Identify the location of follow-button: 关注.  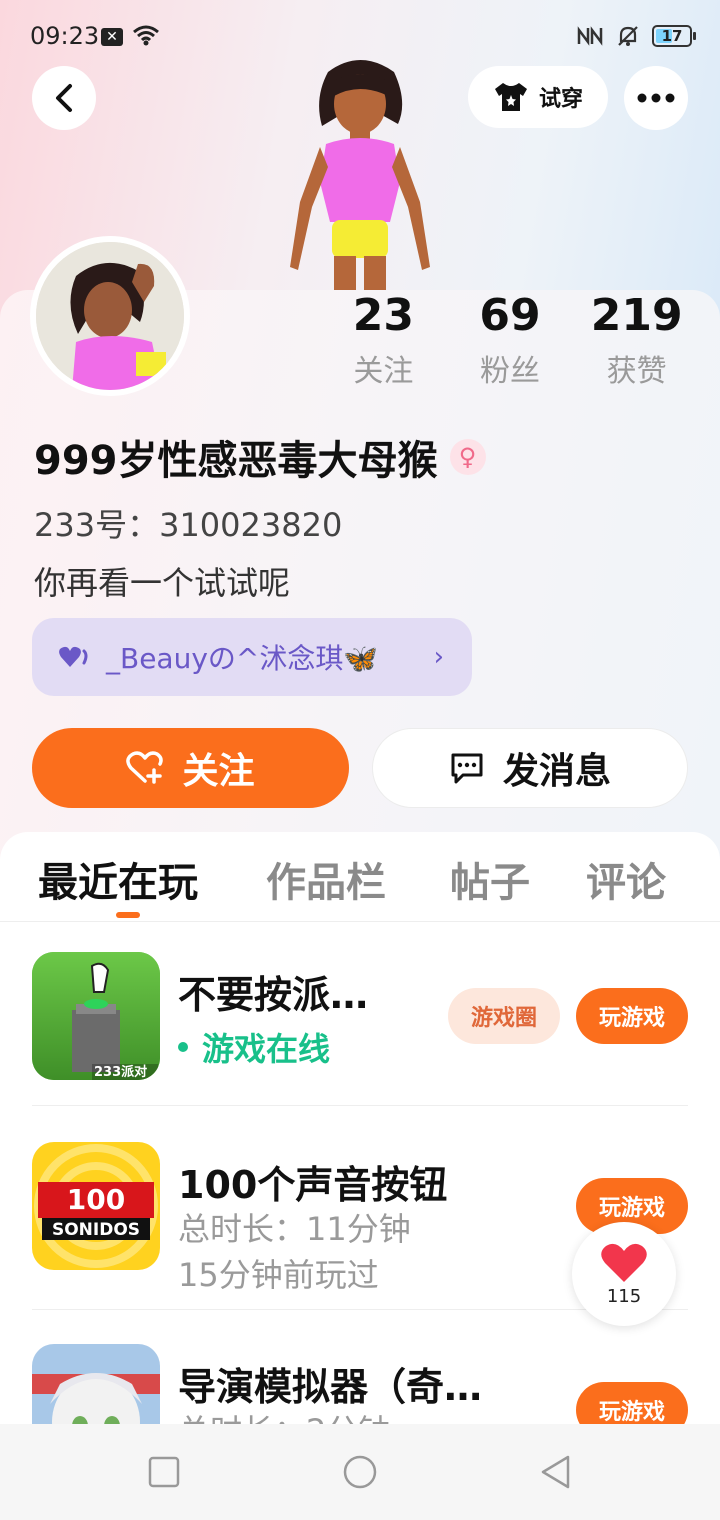
(190, 768).